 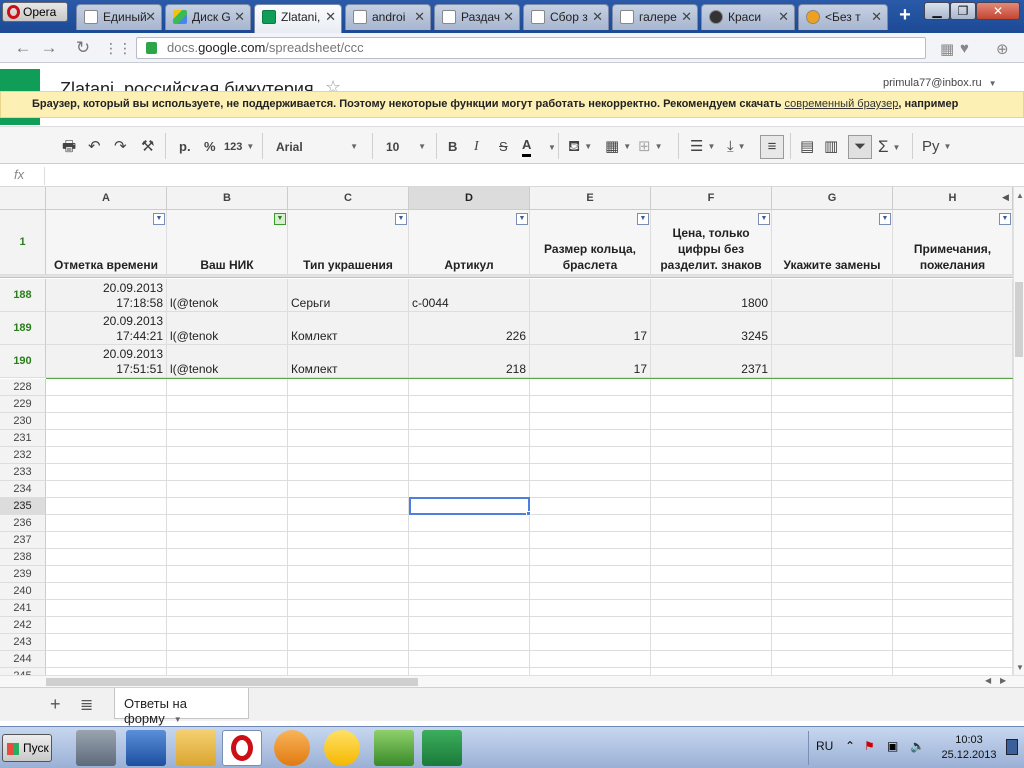 I want to click on row-header: 229, so click(x=23, y=404).